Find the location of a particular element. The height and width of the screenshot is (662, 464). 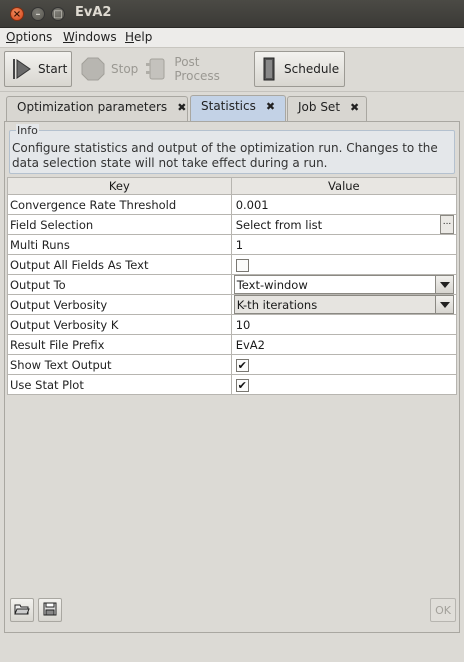

menu-help: Help is located at coordinates (138, 37).